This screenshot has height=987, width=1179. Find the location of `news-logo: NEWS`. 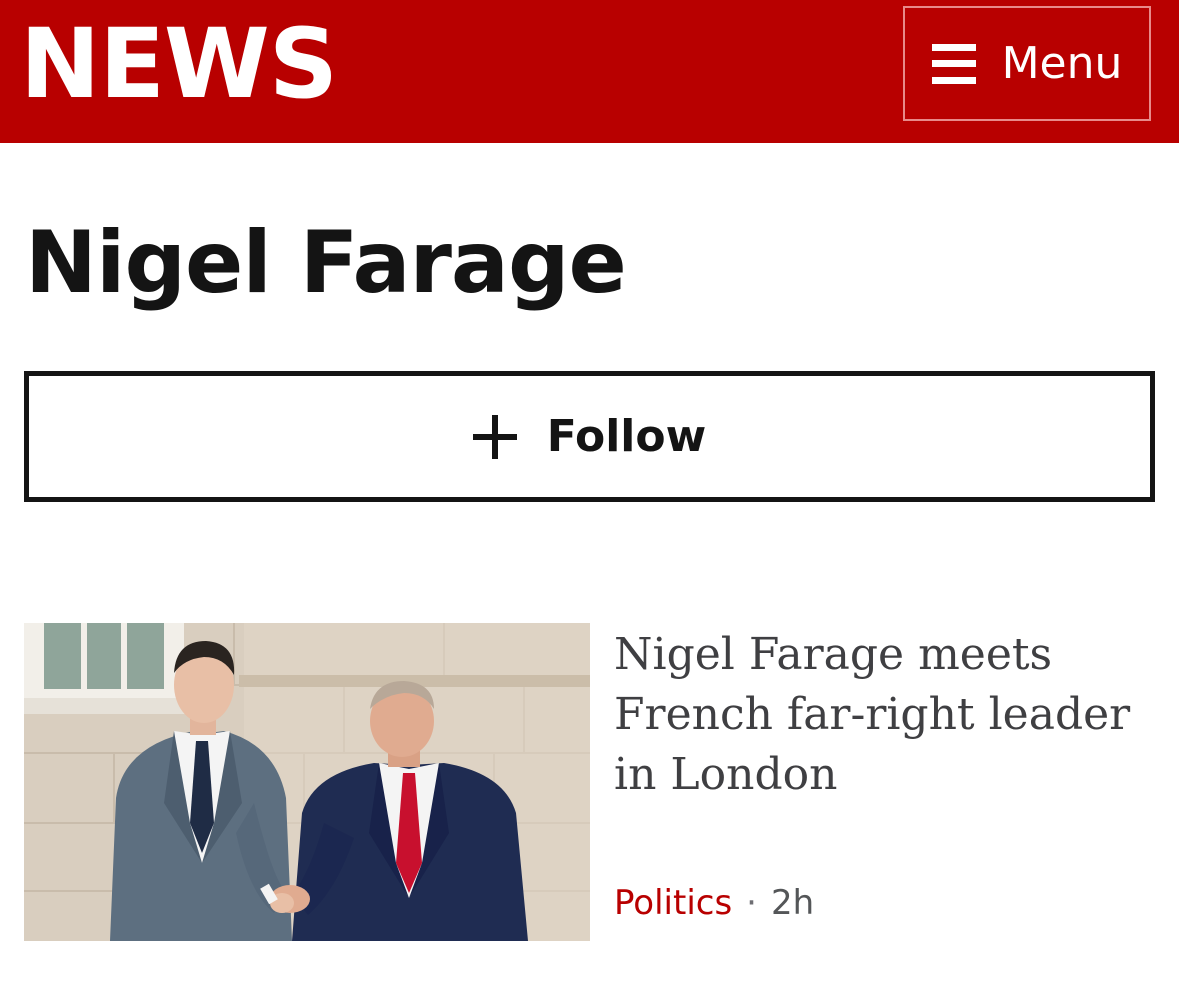

news-logo: NEWS is located at coordinates (179, 64).